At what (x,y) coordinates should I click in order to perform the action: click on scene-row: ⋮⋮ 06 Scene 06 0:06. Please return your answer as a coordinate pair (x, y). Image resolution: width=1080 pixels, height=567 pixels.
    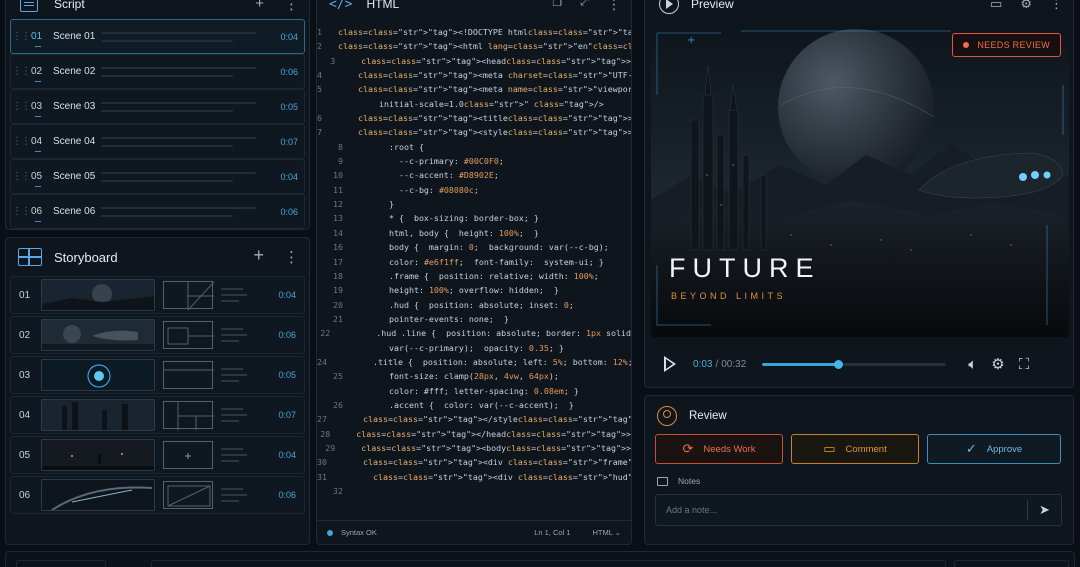
    Looking at the image, I should click on (157, 211).